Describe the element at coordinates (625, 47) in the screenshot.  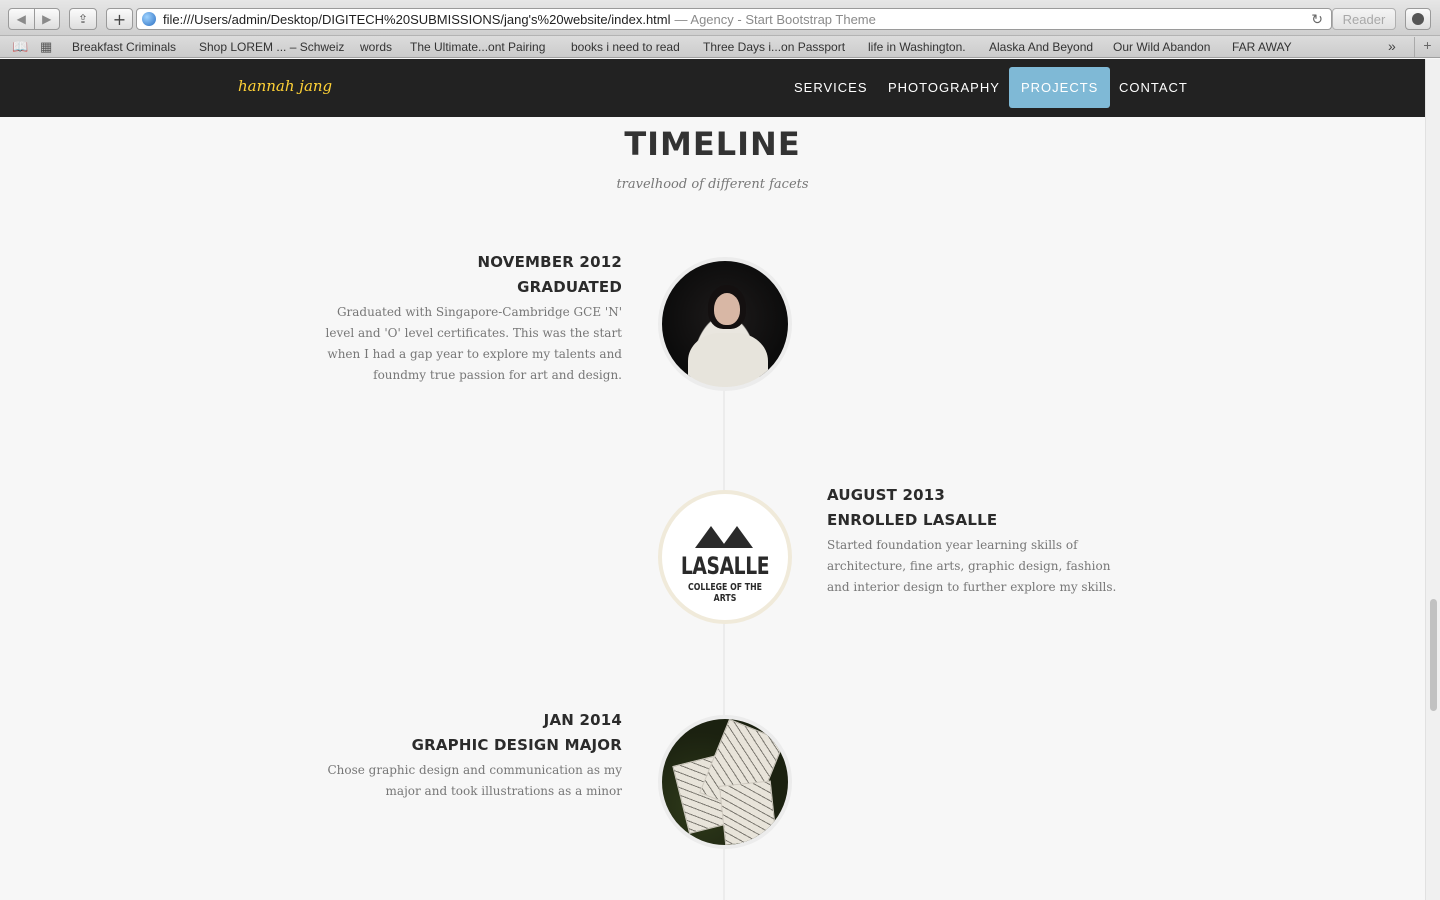
I see `bookmark-item: books i need to read` at that location.